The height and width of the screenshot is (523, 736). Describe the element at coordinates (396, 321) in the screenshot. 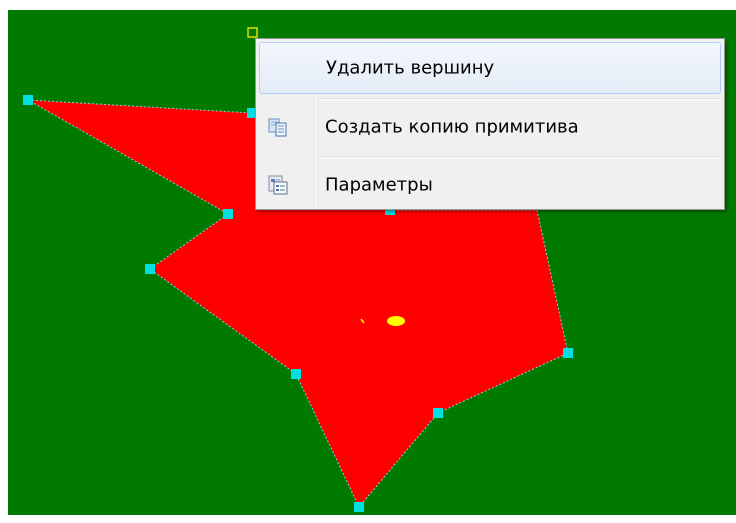

I see `center-marker` at that location.